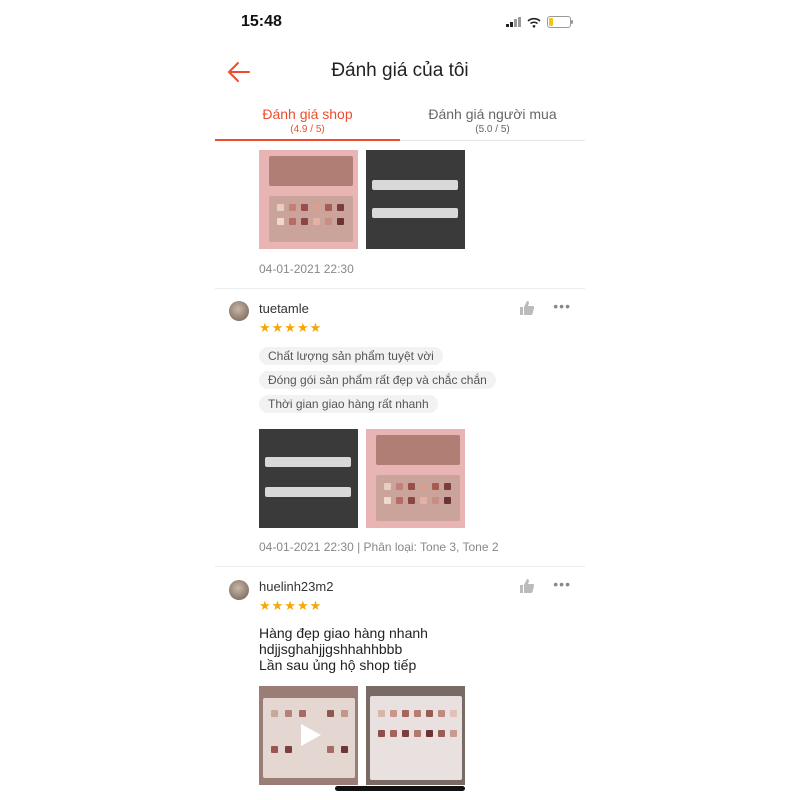  Describe the element at coordinates (306, 269) in the screenshot. I see `review-meta: 04-01-2021 22:30` at that location.